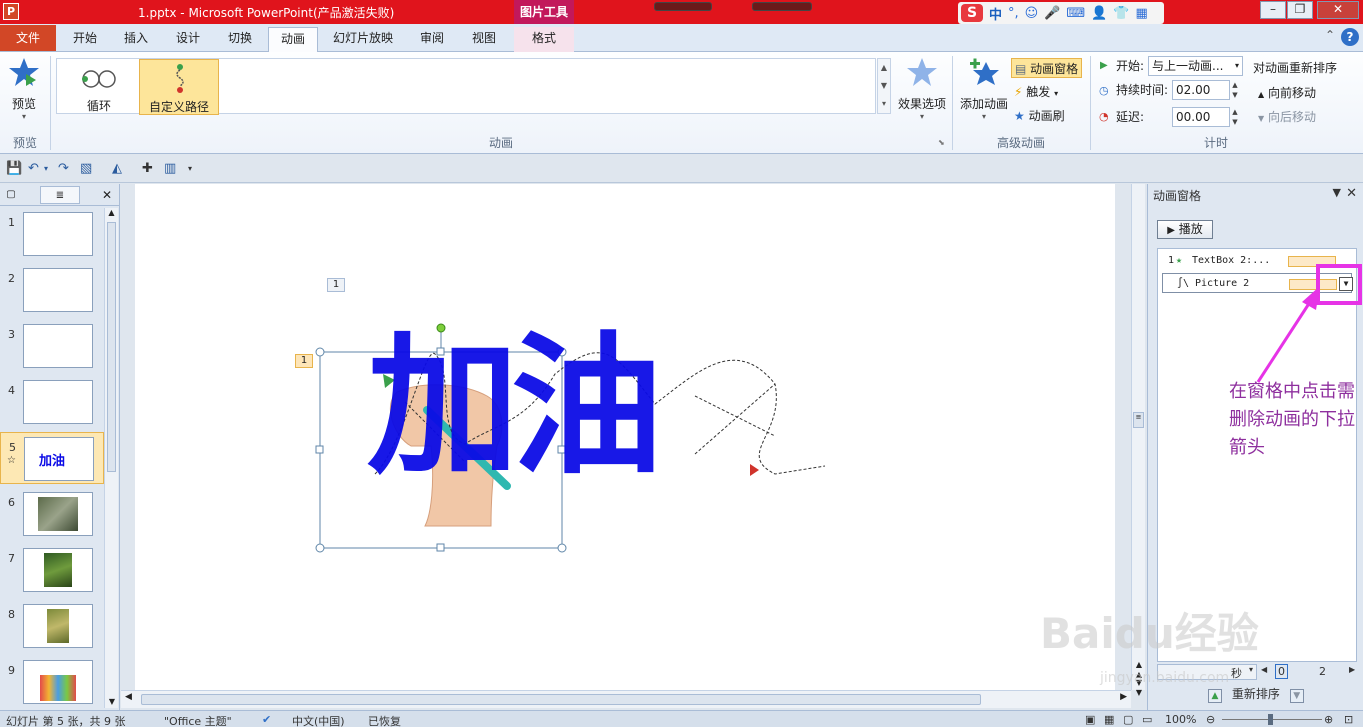 The image size is (1363, 727). I want to click on slides-panel-close-icon: ✕, so click(107, 195).